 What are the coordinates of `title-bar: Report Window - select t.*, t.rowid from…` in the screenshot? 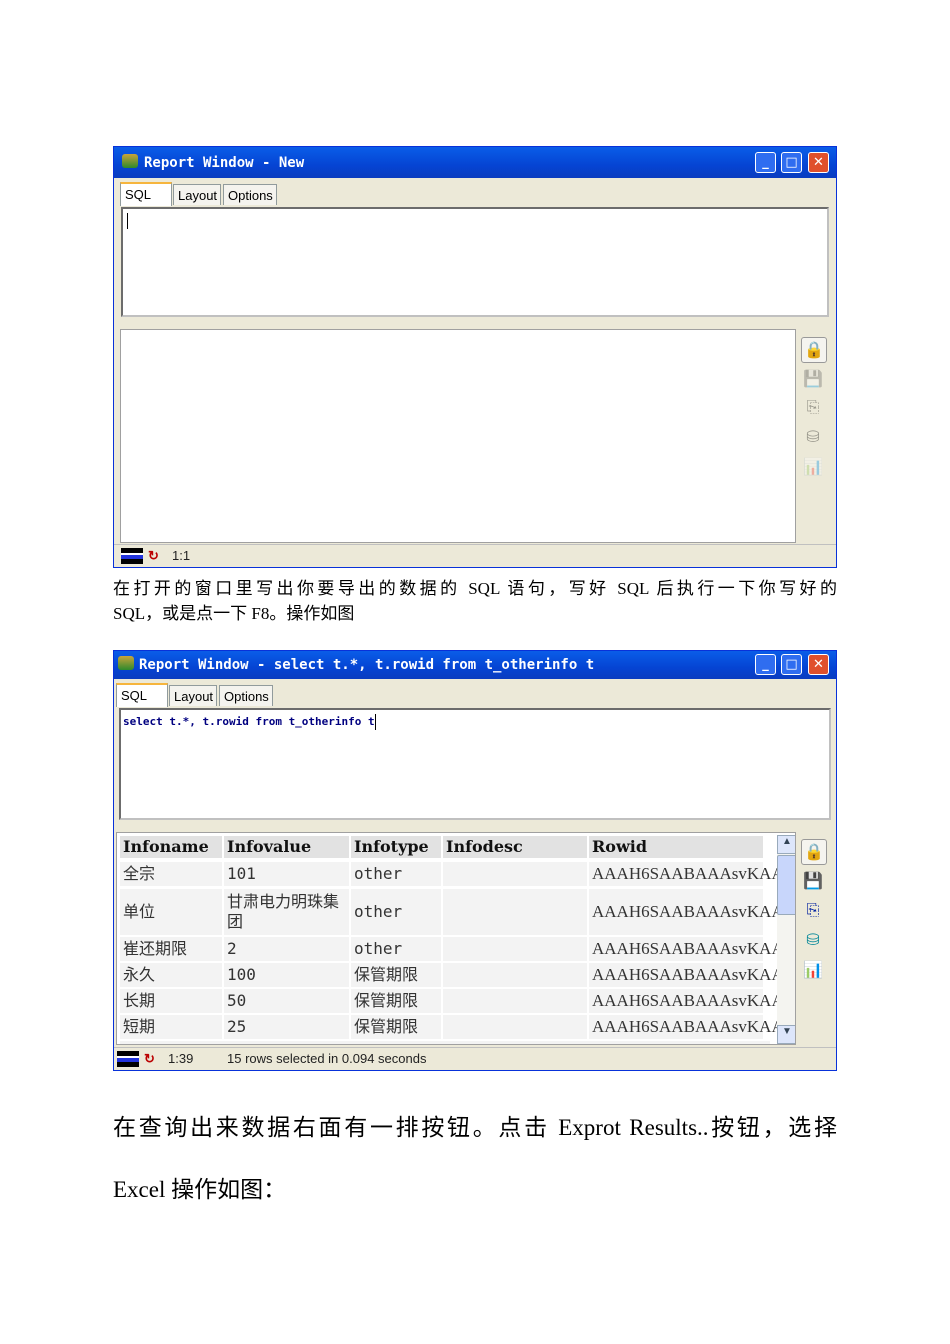 It's located at (475, 665).